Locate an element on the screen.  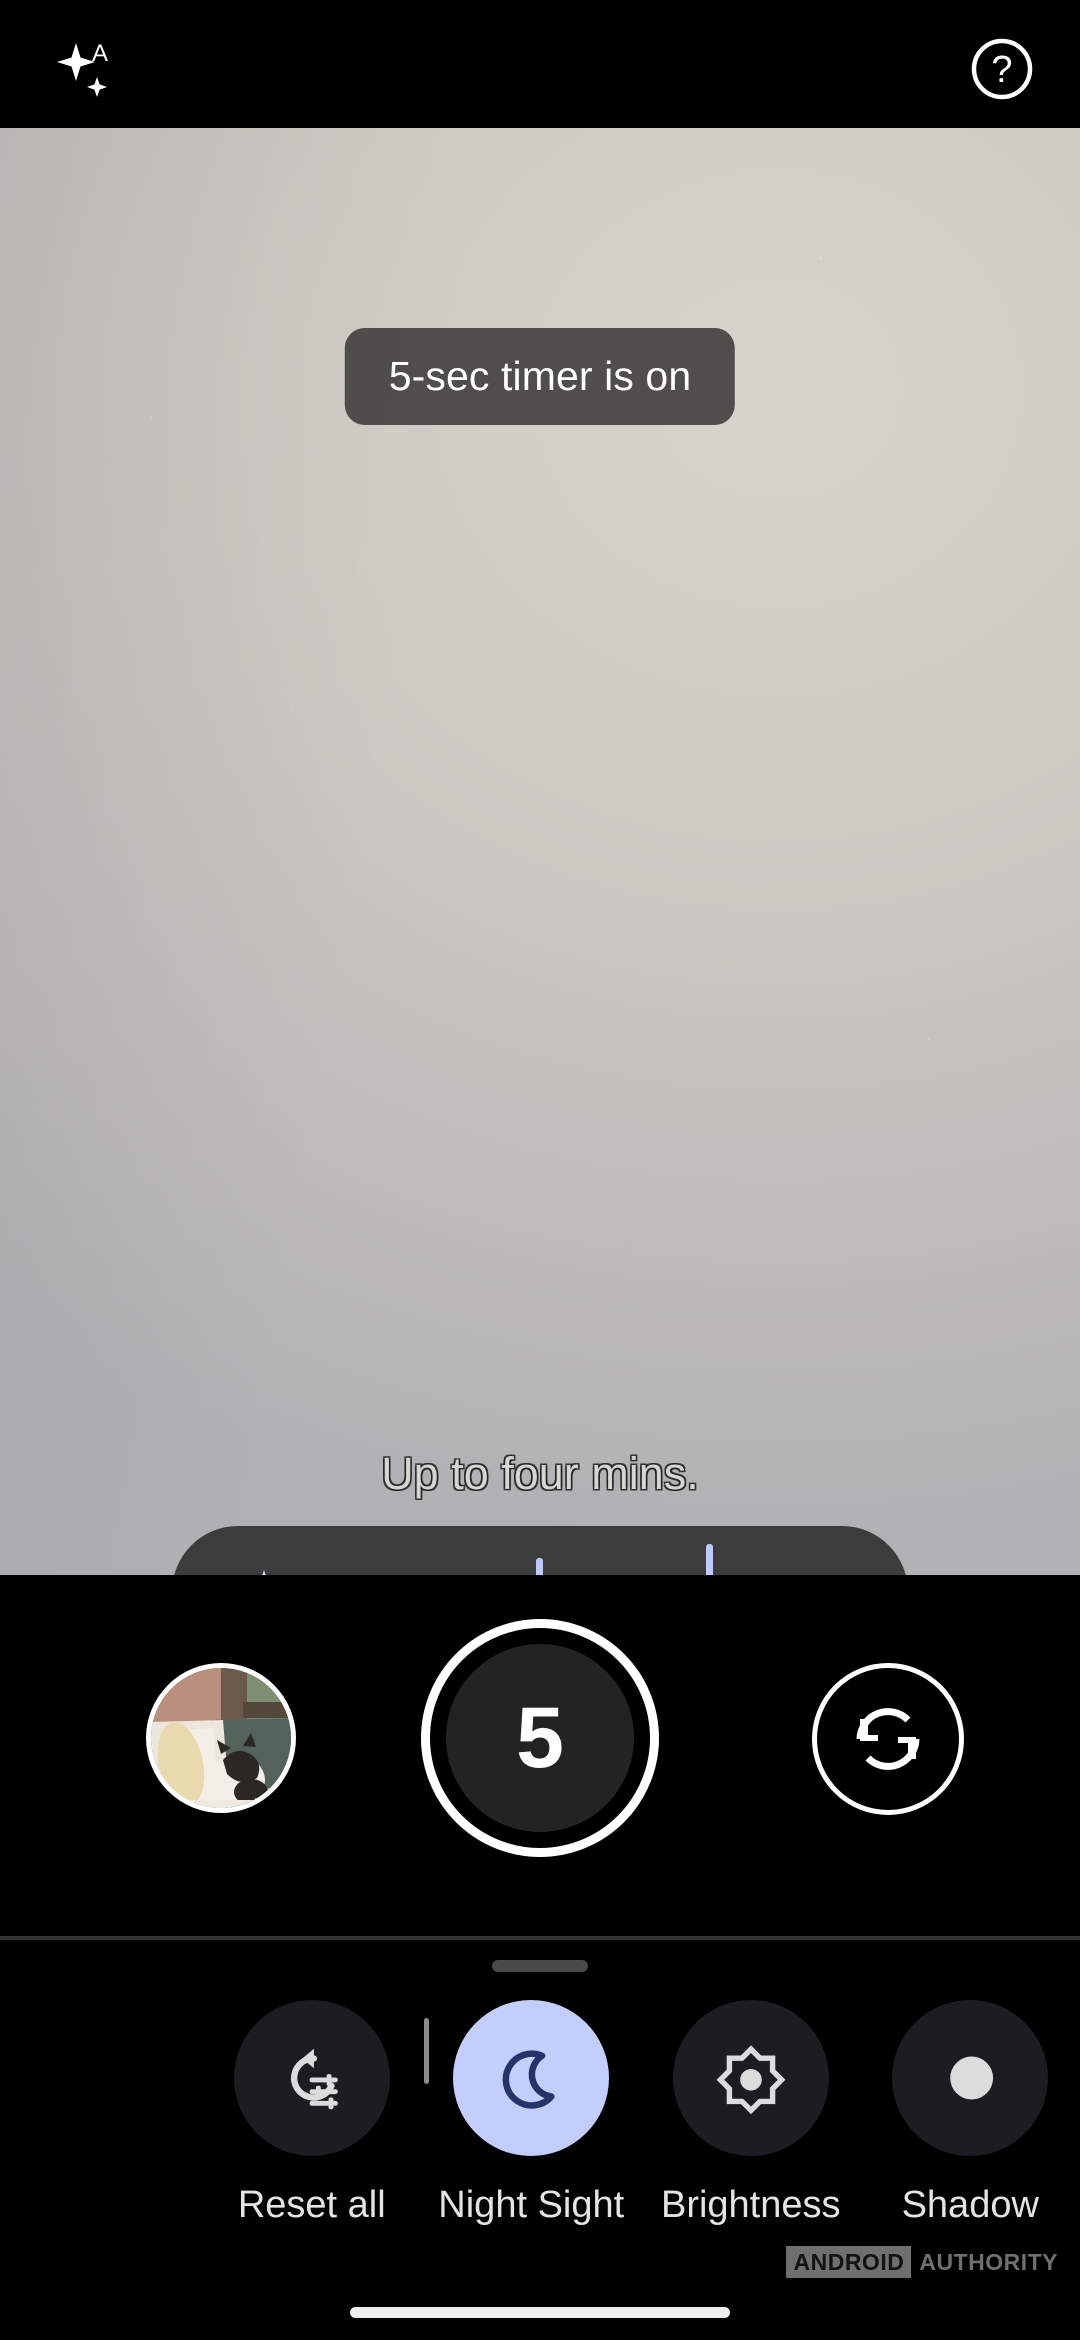
tray-item-night-sight: Night Sight is located at coordinates (532, 2113).